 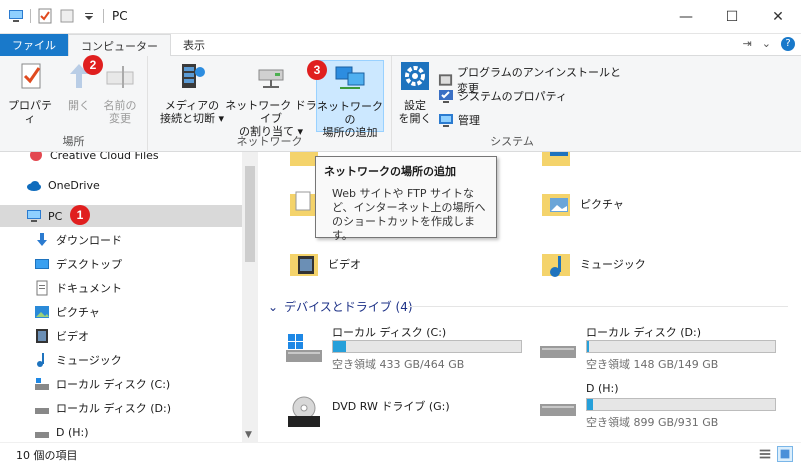 I want to click on nav-item-onedrive: OneDrive, so click(x=121, y=185).